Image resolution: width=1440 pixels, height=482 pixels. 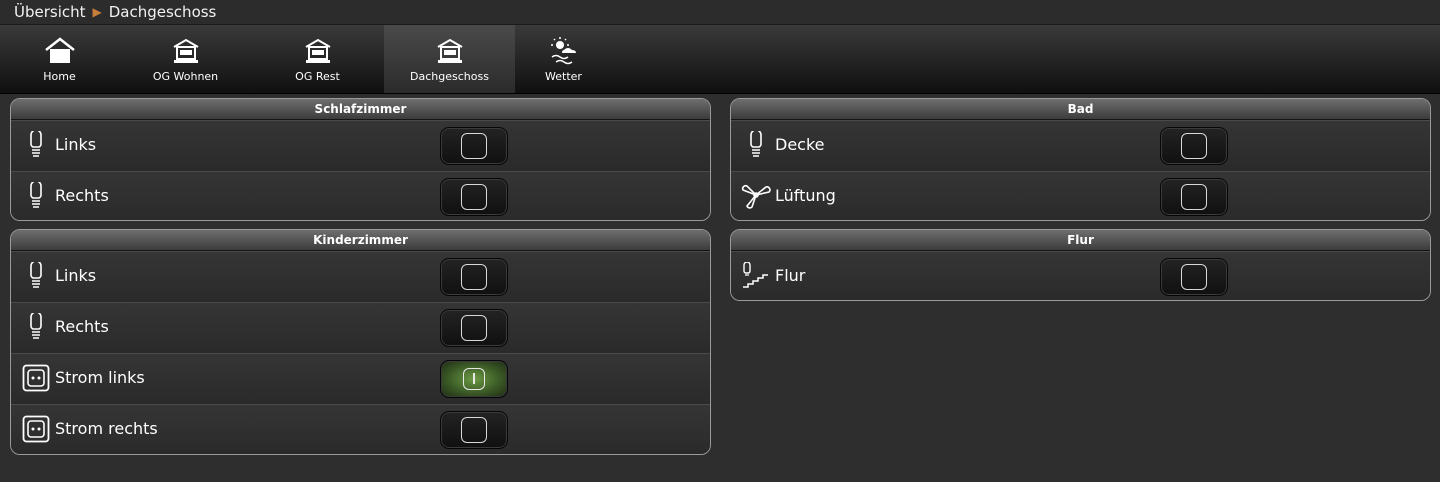 What do you see at coordinates (1080, 195) in the screenshot?
I see `list-item: Lüftung` at bounding box center [1080, 195].